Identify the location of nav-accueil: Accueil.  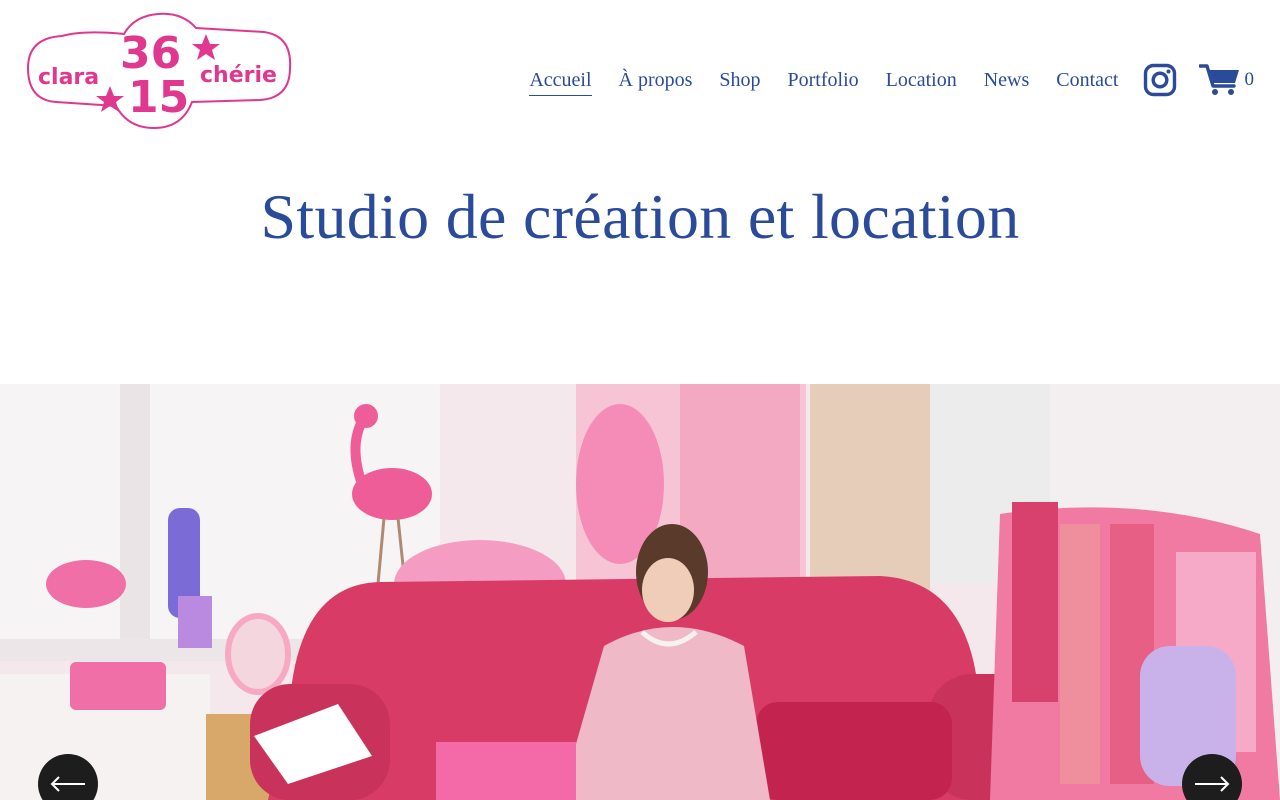
(560, 83).